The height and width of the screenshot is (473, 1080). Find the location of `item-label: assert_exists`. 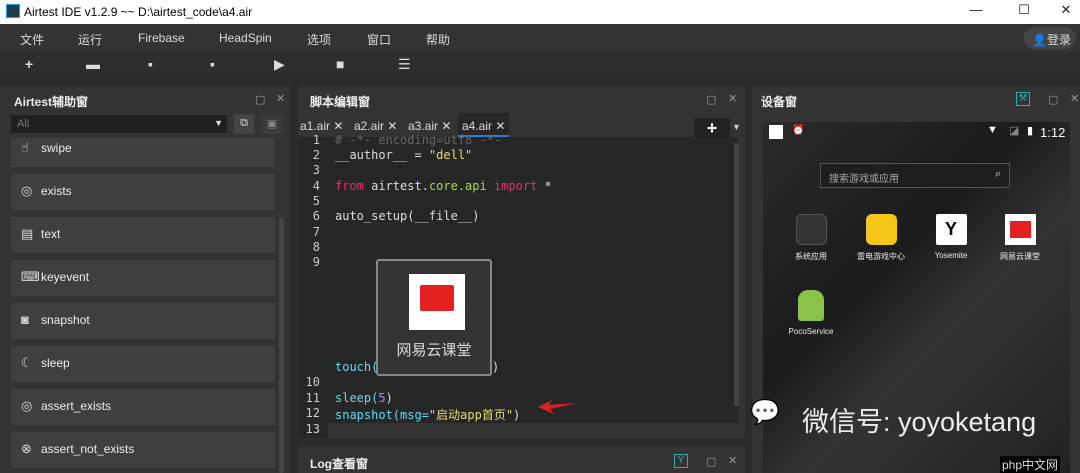

item-label: assert_exists is located at coordinates (76, 406).